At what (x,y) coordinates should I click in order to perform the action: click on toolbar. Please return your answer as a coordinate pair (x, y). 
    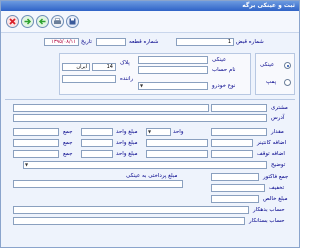
    Looking at the image, I should click on (150, 22).